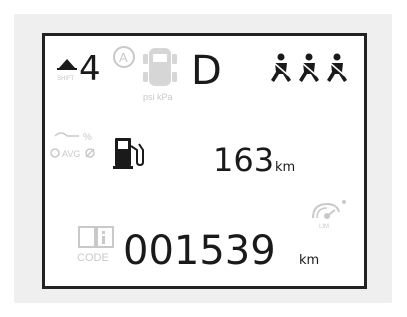 The image size is (407, 317). What do you see at coordinates (309, 260) in the screenshot?
I see `odometer-unit: km` at bounding box center [309, 260].